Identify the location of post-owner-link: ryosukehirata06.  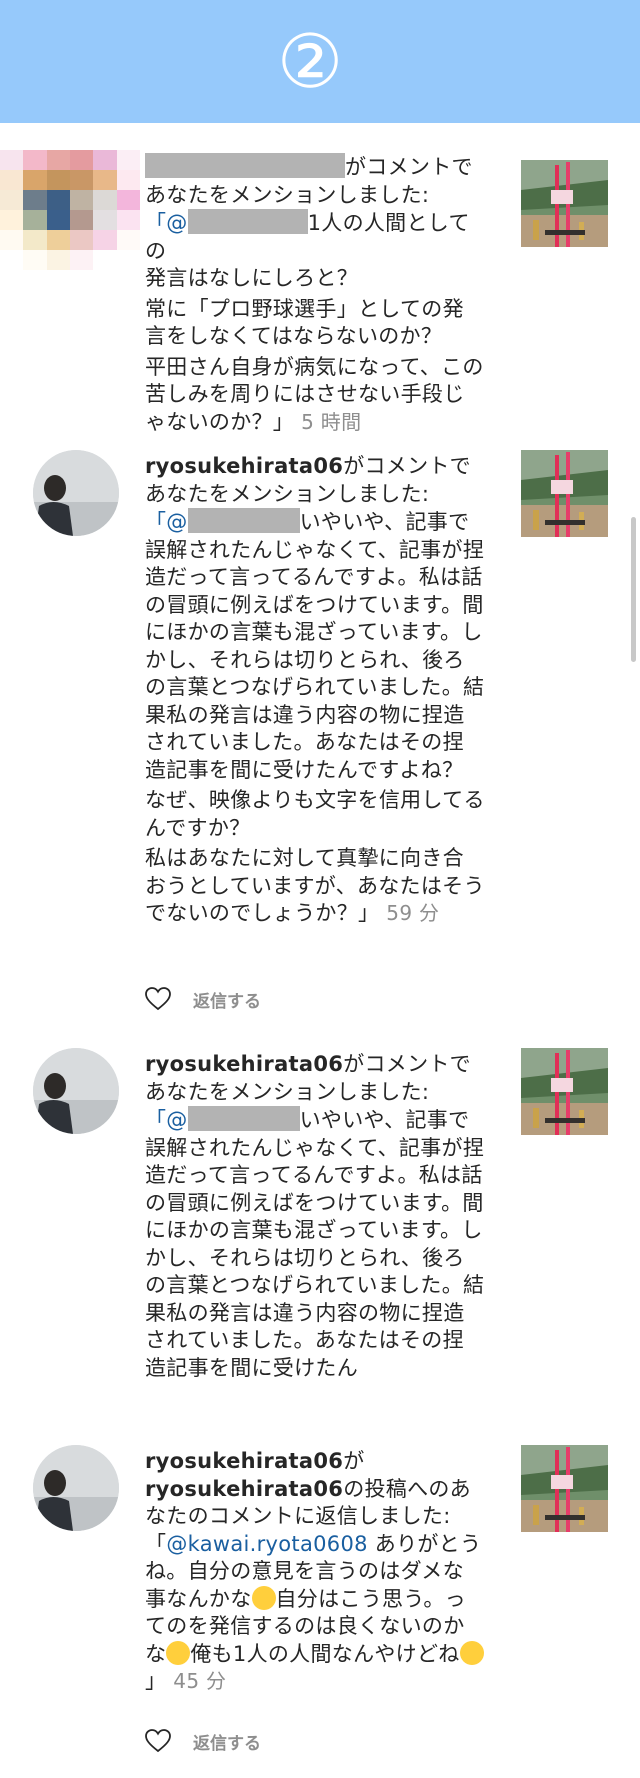
(244, 1489).